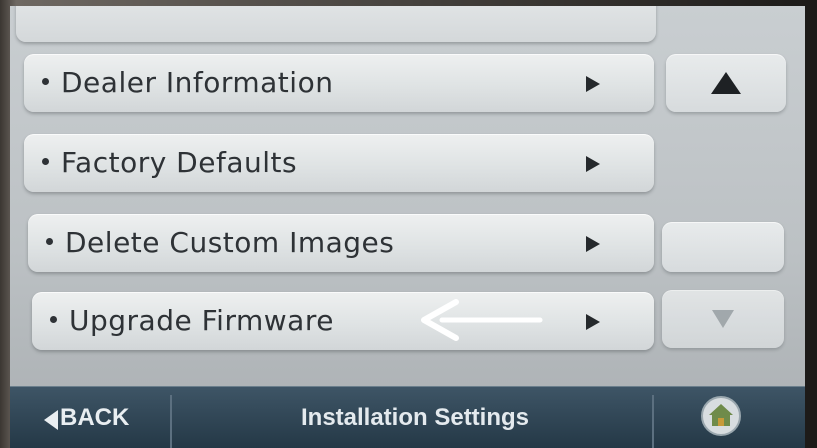  Describe the element at coordinates (415, 417) in the screenshot. I see `page-title: Installation Settings` at that location.